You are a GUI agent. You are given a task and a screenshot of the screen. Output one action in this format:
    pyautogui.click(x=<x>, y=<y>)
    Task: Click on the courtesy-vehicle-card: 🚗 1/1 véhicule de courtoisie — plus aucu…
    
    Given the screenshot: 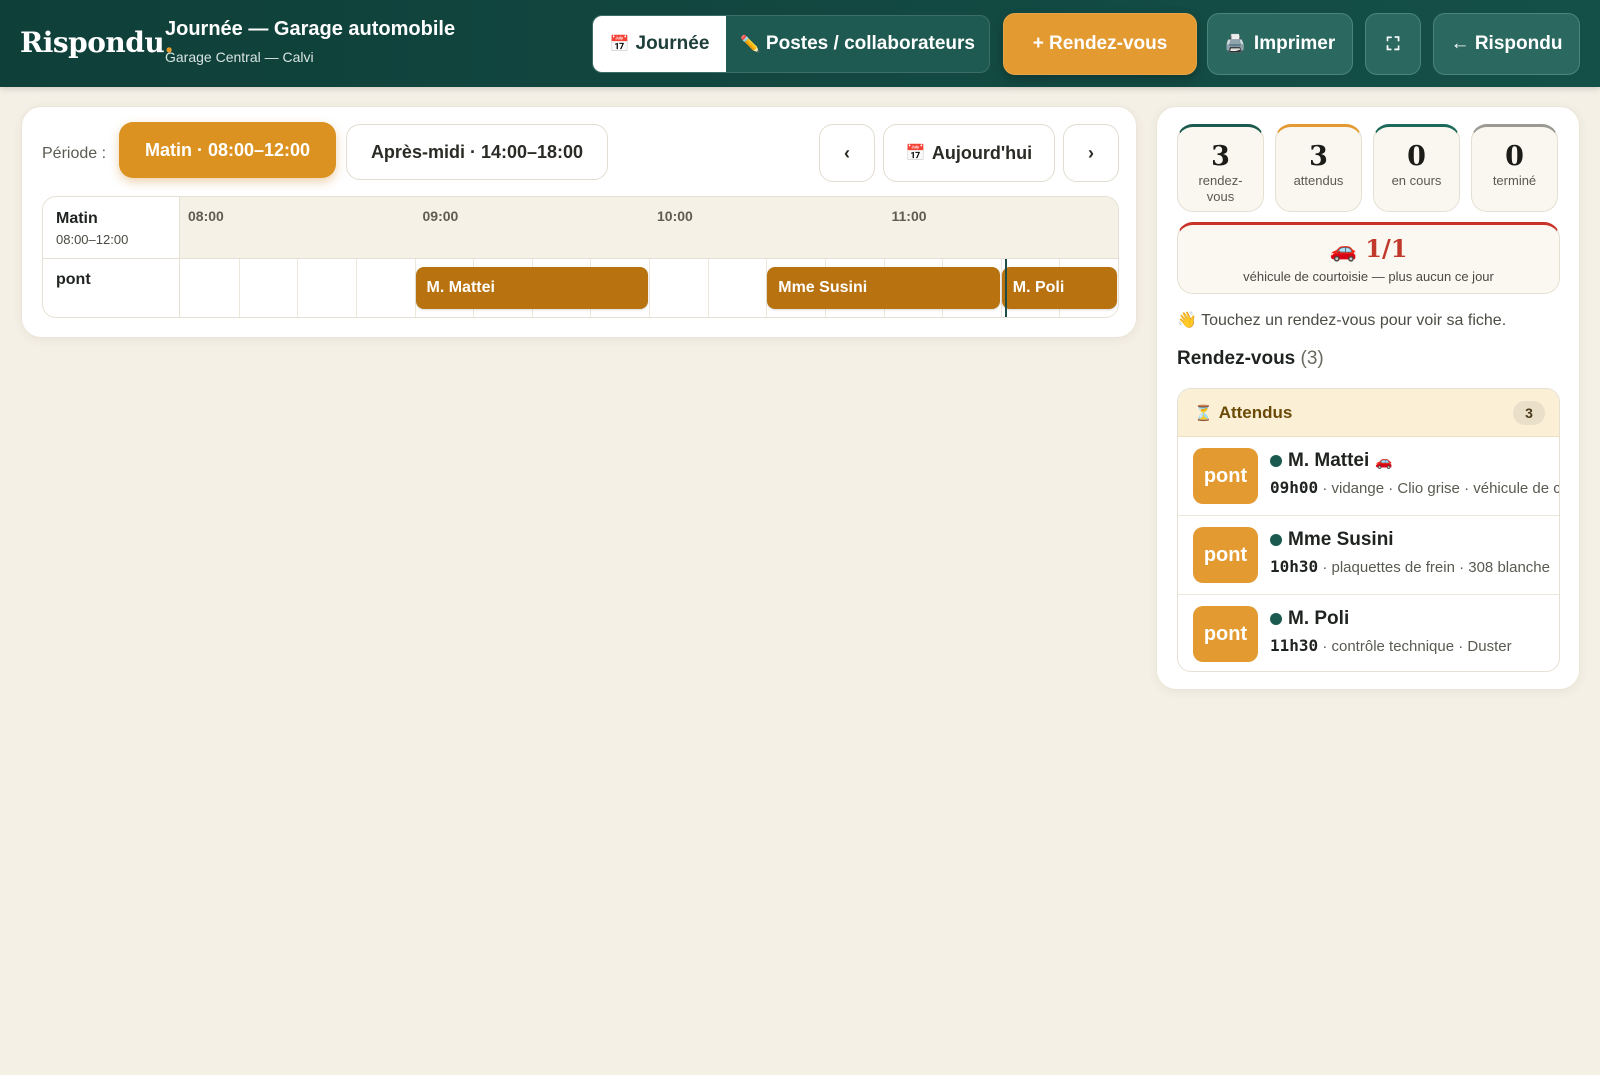 What is the action you would take?
    pyautogui.click(x=1368, y=258)
    